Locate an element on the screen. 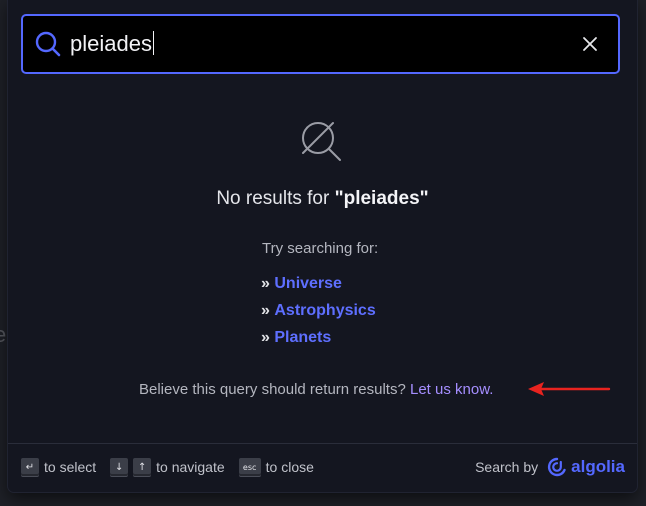 The image size is (646, 506). close-command: esc to close is located at coordinates (276, 467).